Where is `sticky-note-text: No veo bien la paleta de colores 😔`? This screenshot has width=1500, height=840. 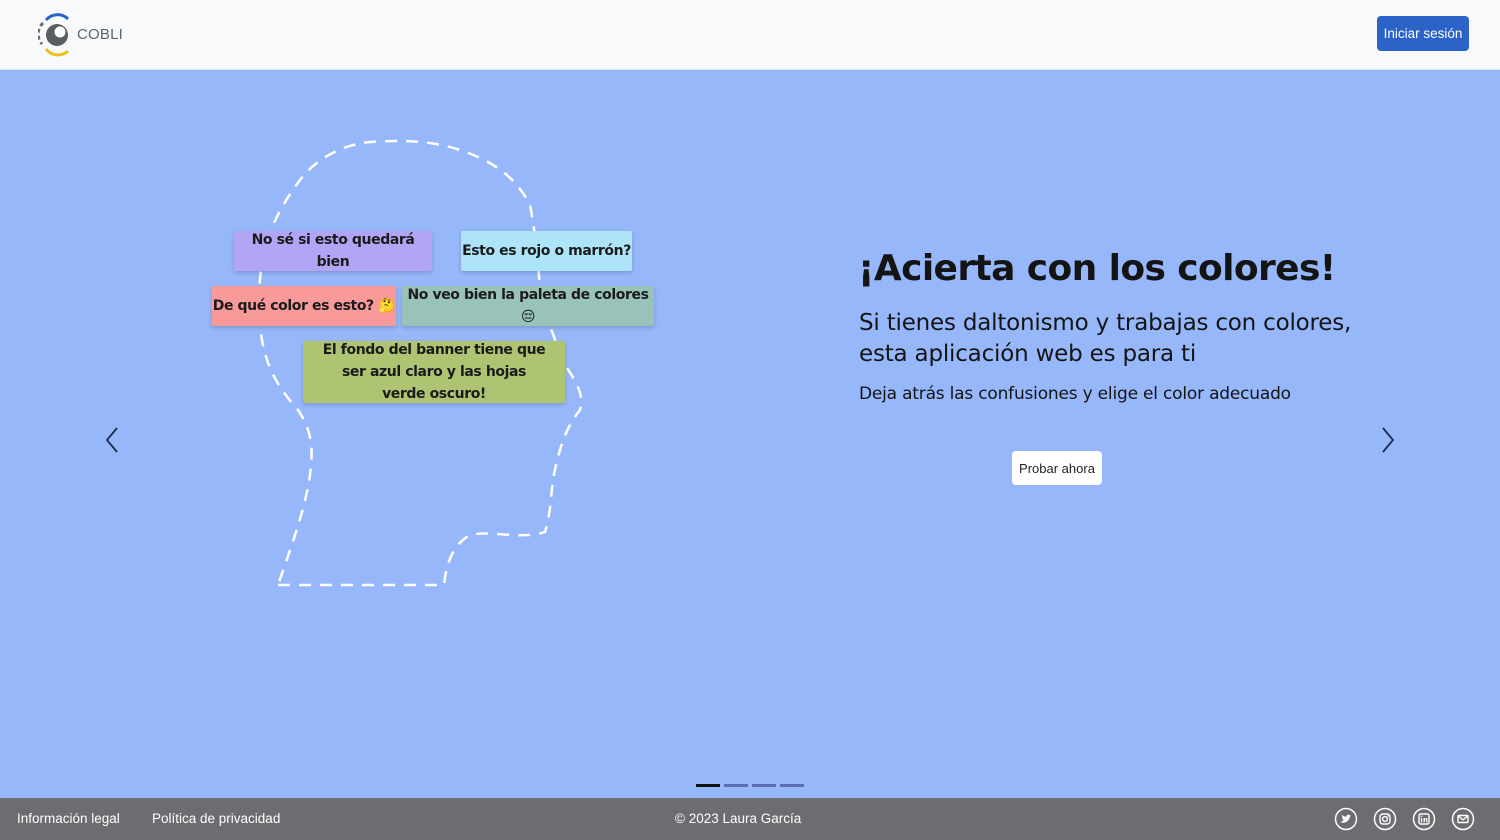 sticky-note-text: No veo bien la paleta de colores 😔 is located at coordinates (528, 306).